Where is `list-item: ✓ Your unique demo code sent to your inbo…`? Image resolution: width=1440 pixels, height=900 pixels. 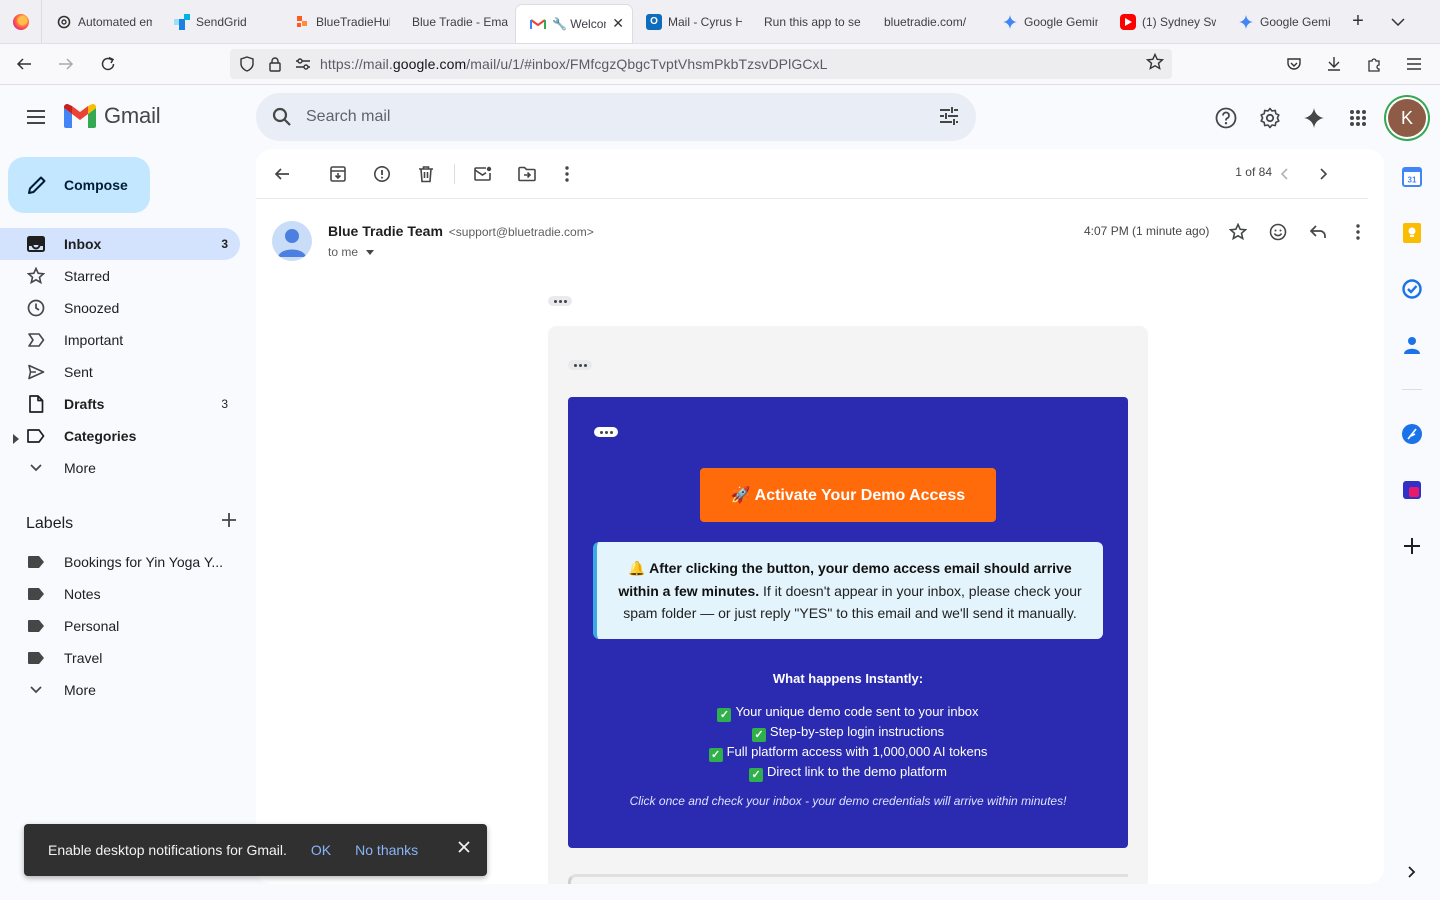
list-item: ✓ Your unique demo code sent to your inbo… is located at coordinates (848, 712).